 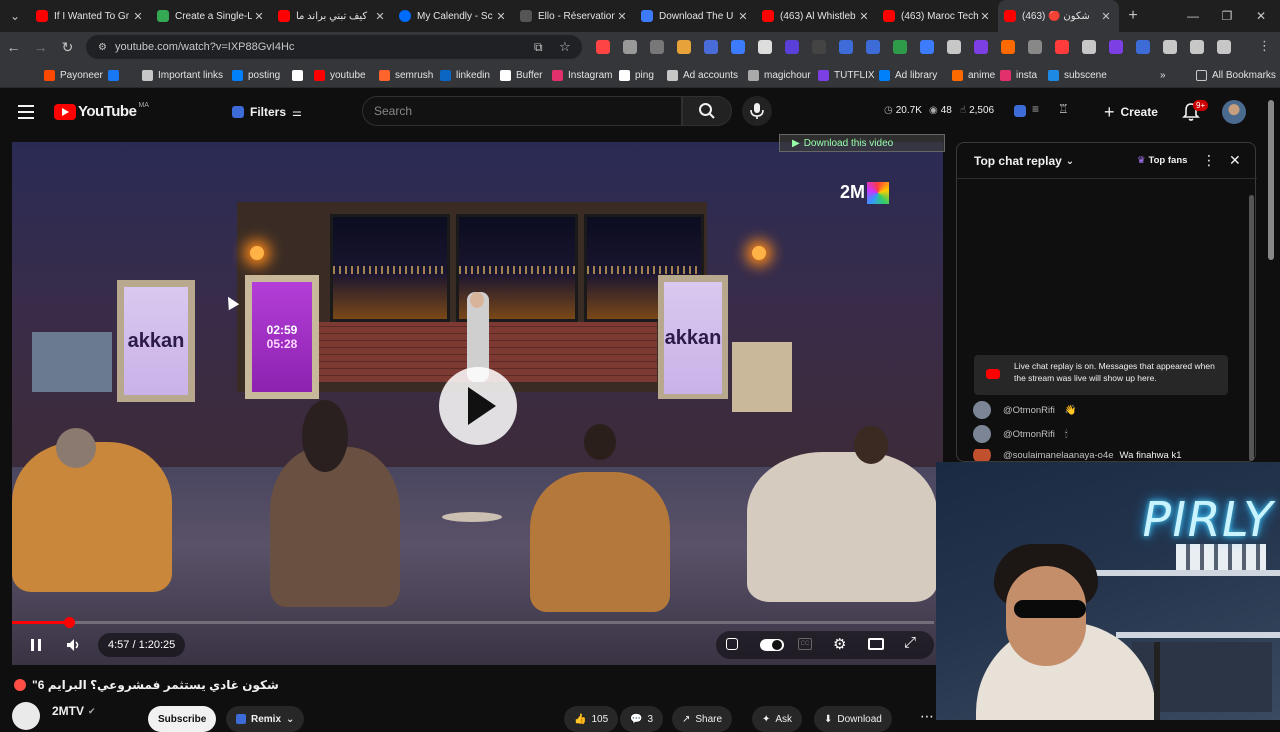 I want to click on bookmark-buffer: Buffer, so click(x=521, y=75).